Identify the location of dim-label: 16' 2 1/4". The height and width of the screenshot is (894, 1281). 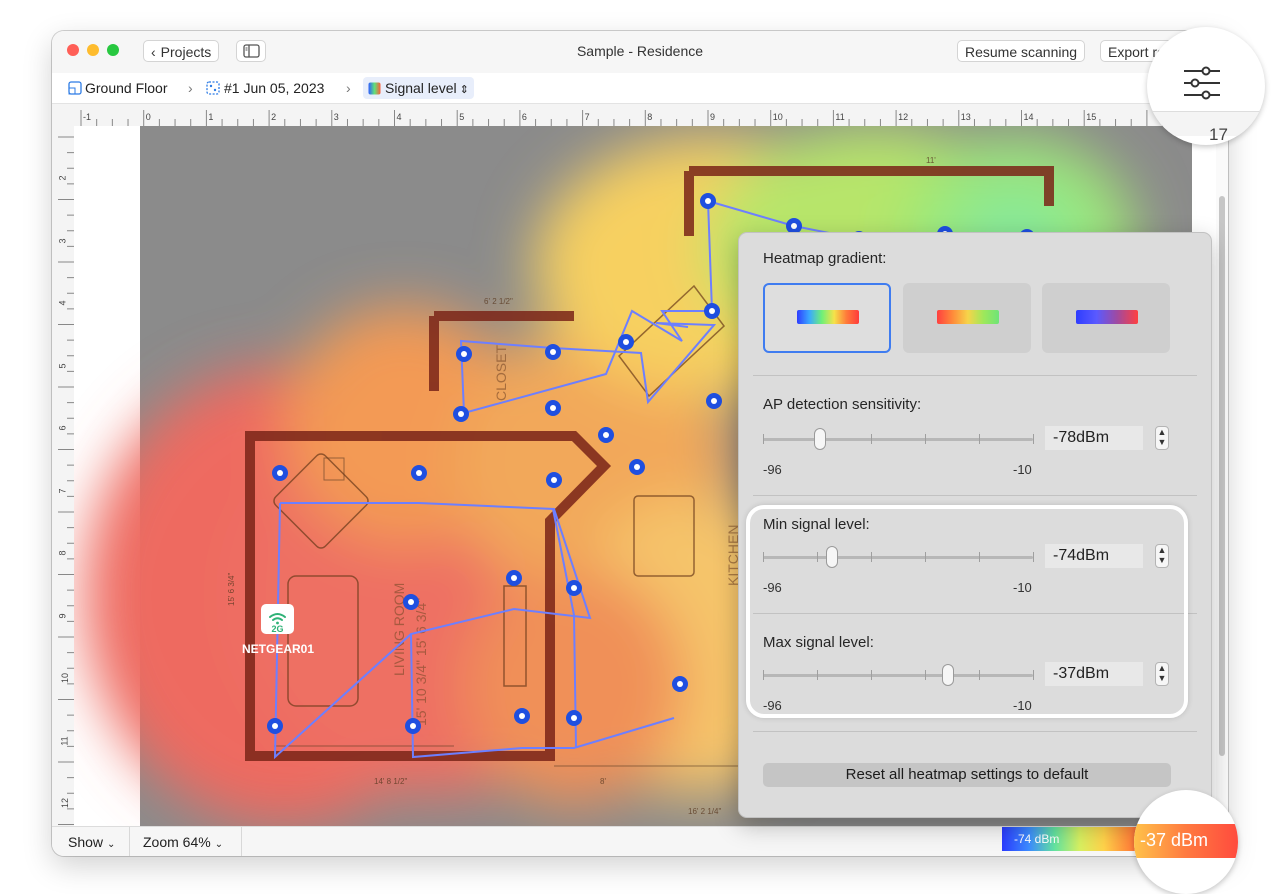
(704, 811).